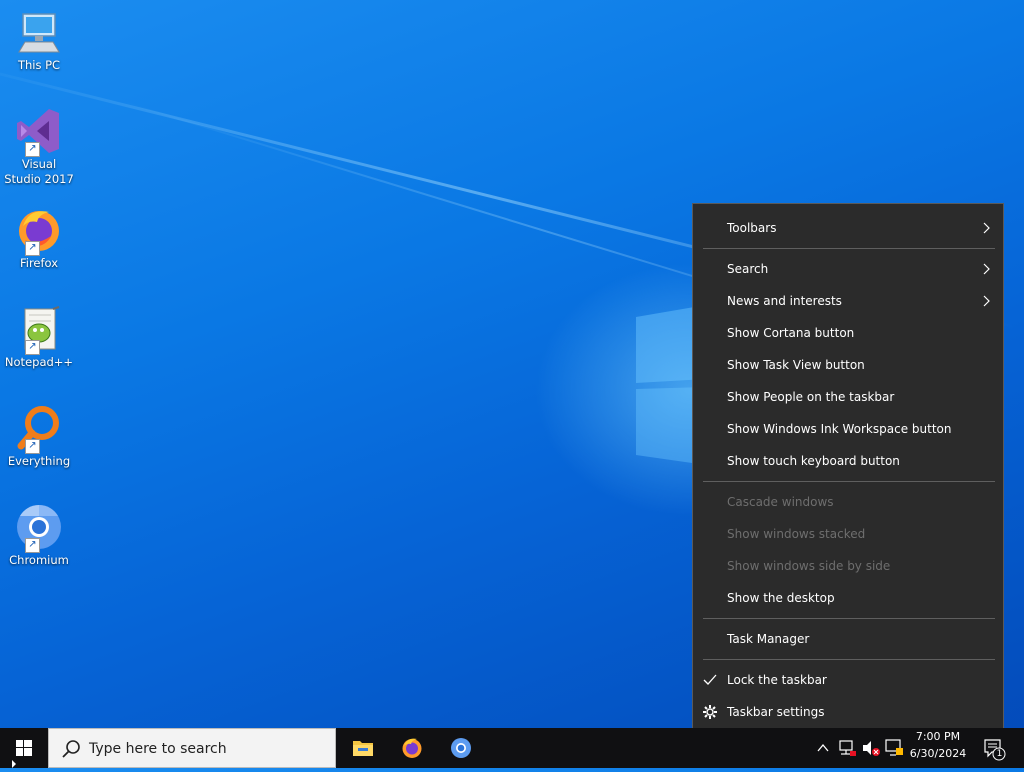 Image resolution: width=1024 pixels, height=772 pixels. What do you see at coordinates (938, 753) in the screenshot?
I see `clock-date: 6/30/2024` at bounding box center [938, 753].